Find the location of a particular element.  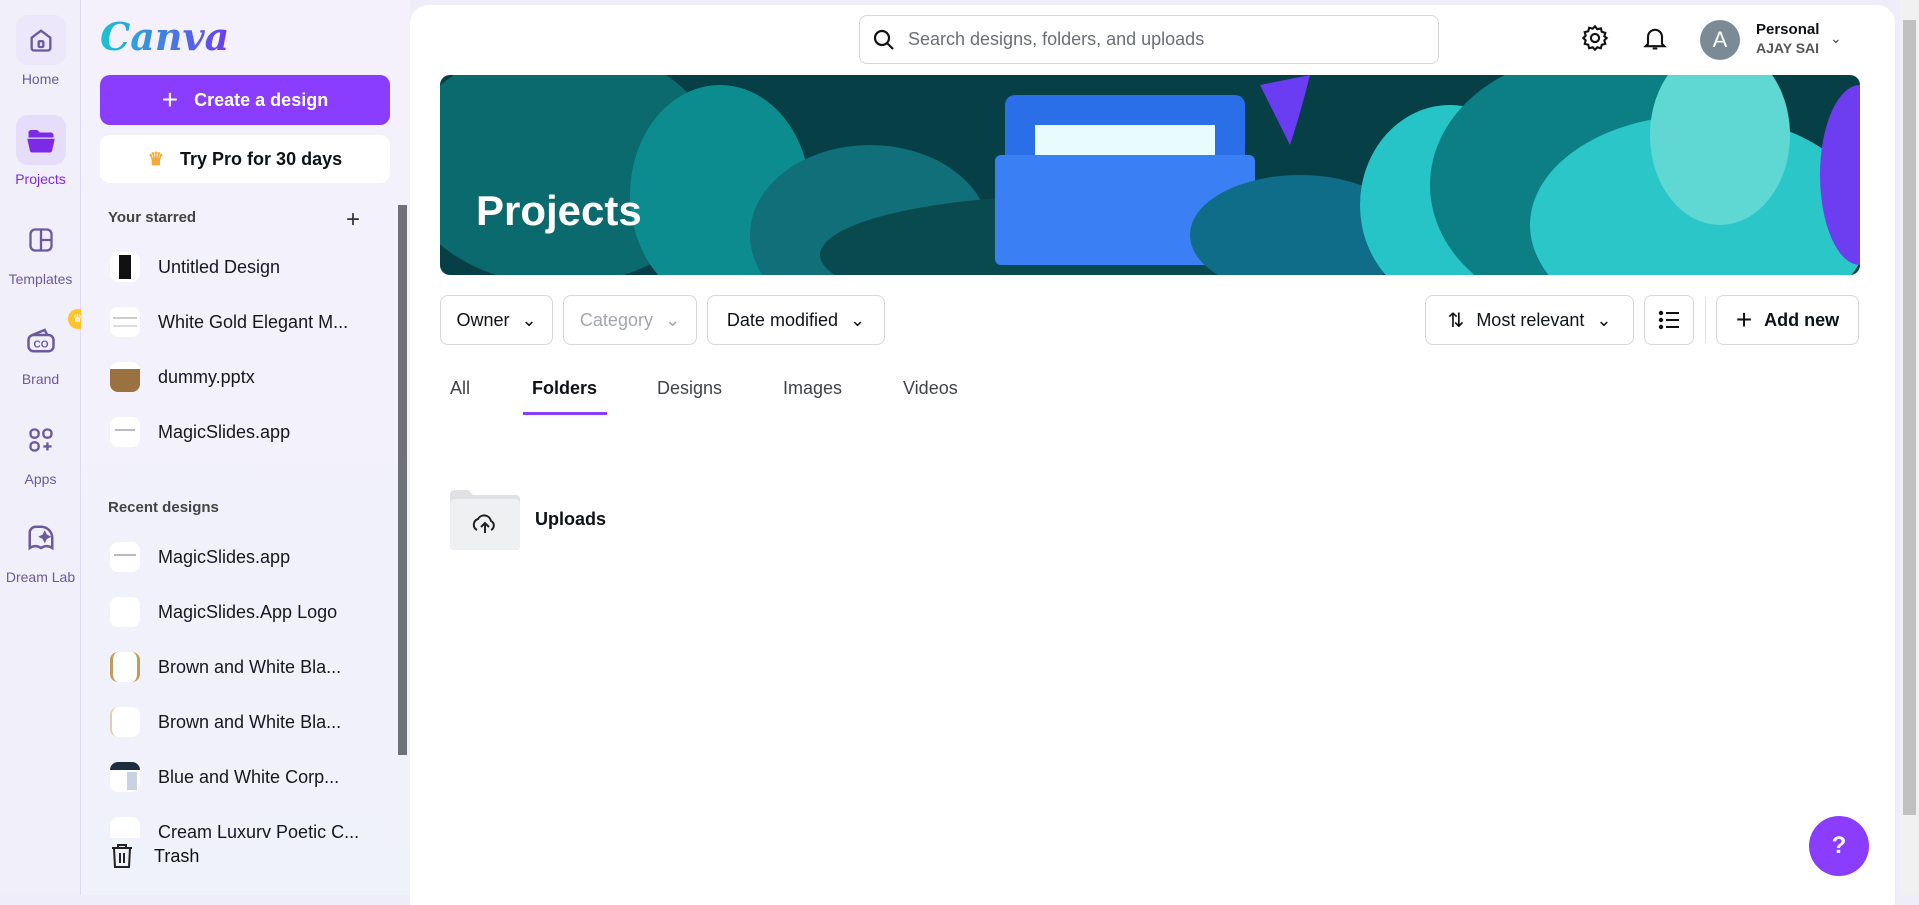

search-input is located at coordinates (1173, 39).